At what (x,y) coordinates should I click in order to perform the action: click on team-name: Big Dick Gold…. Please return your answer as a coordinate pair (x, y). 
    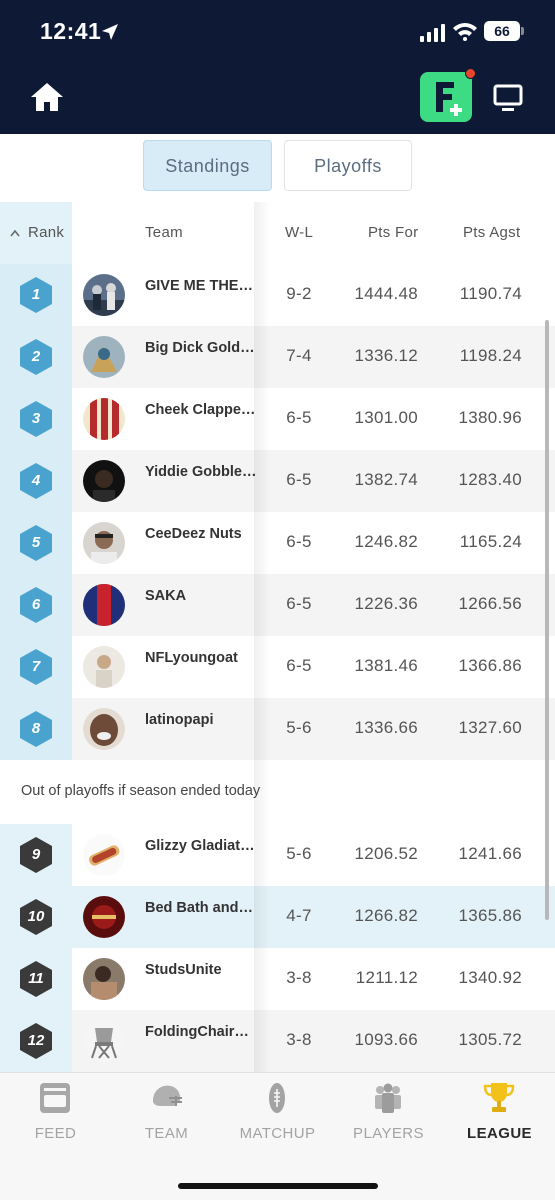
    Looking at the image, I should click on (200, 348).